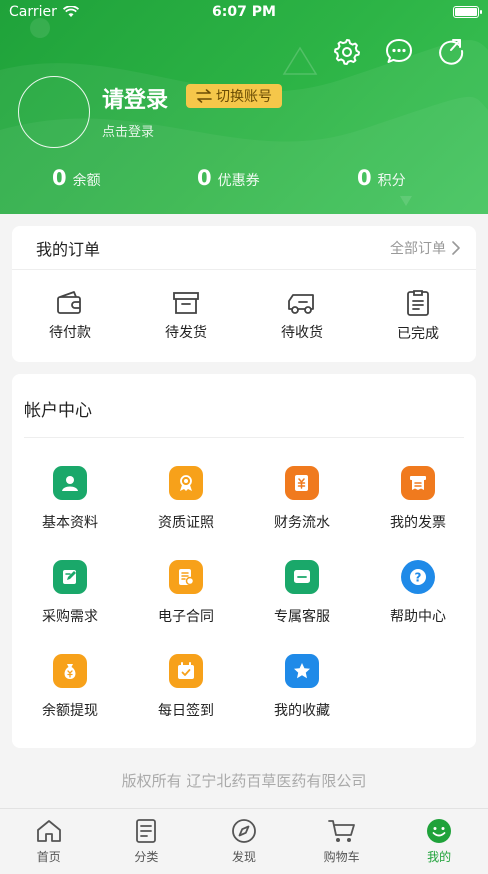  I want to click on account-item-invoice: 我的发票, so click(418, 499).